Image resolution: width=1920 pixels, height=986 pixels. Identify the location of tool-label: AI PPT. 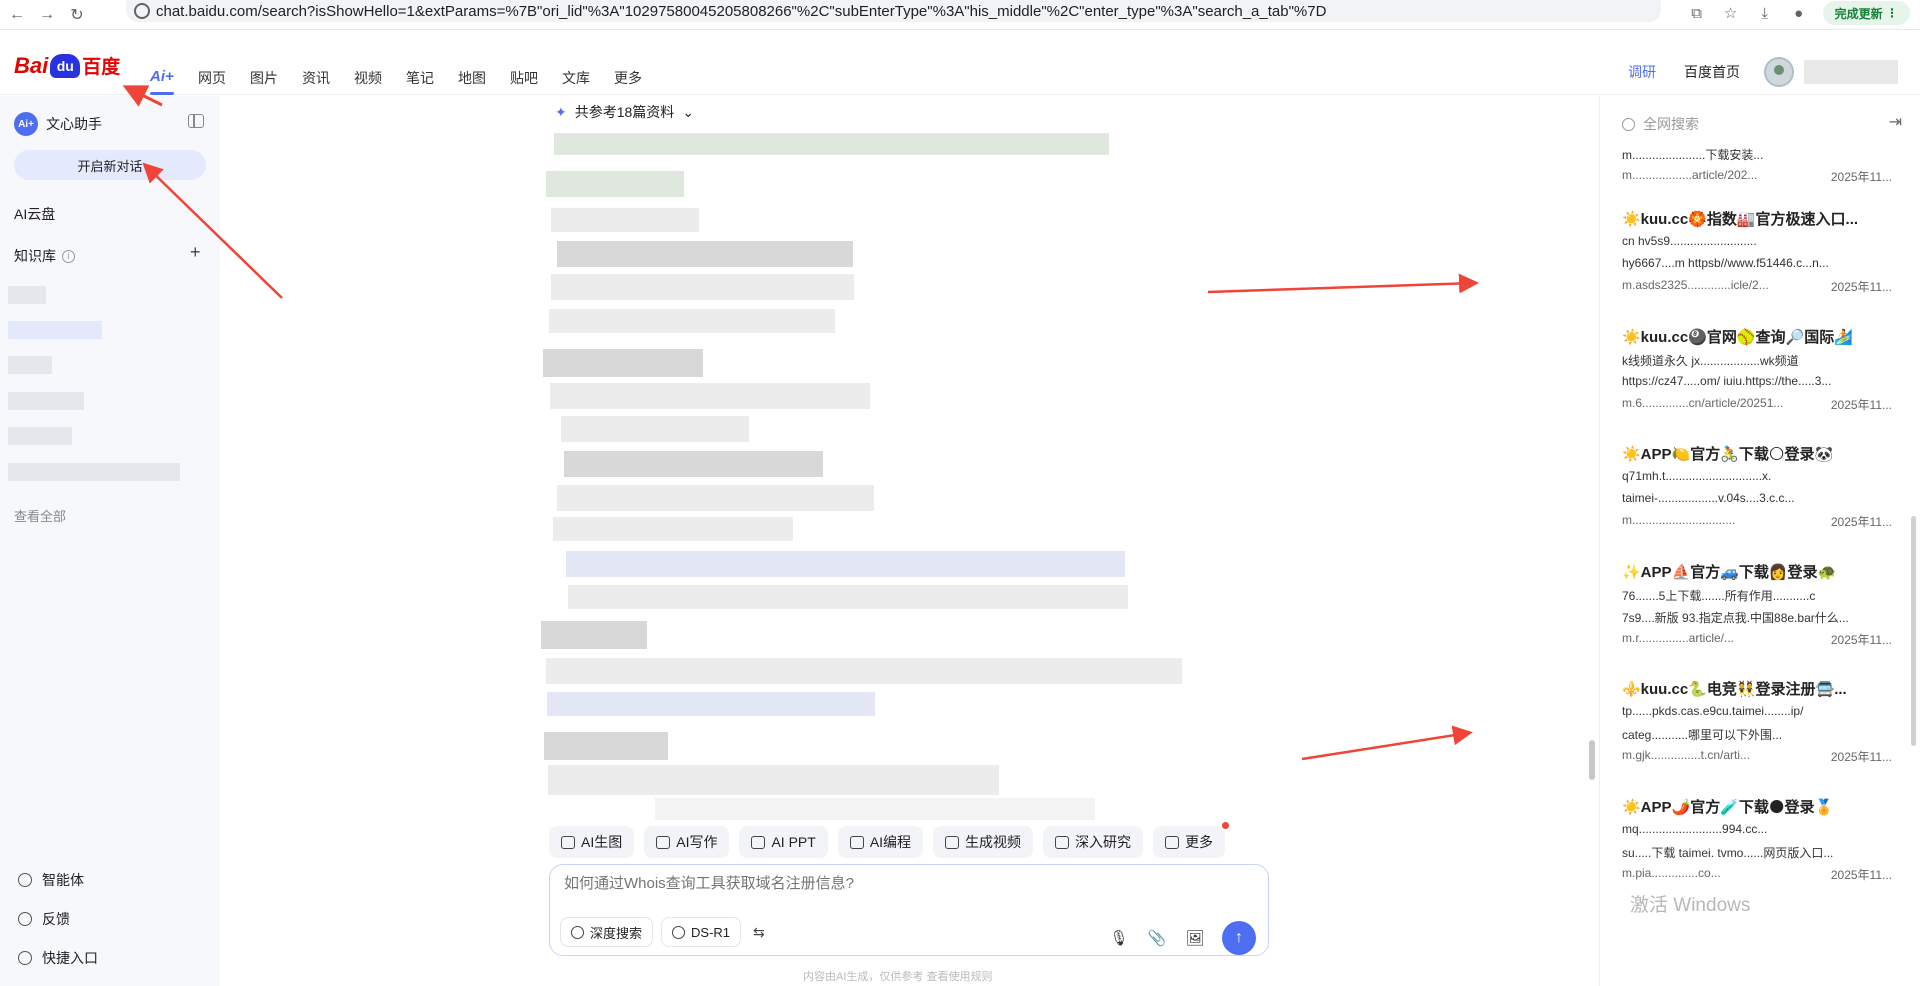
(793, 842).